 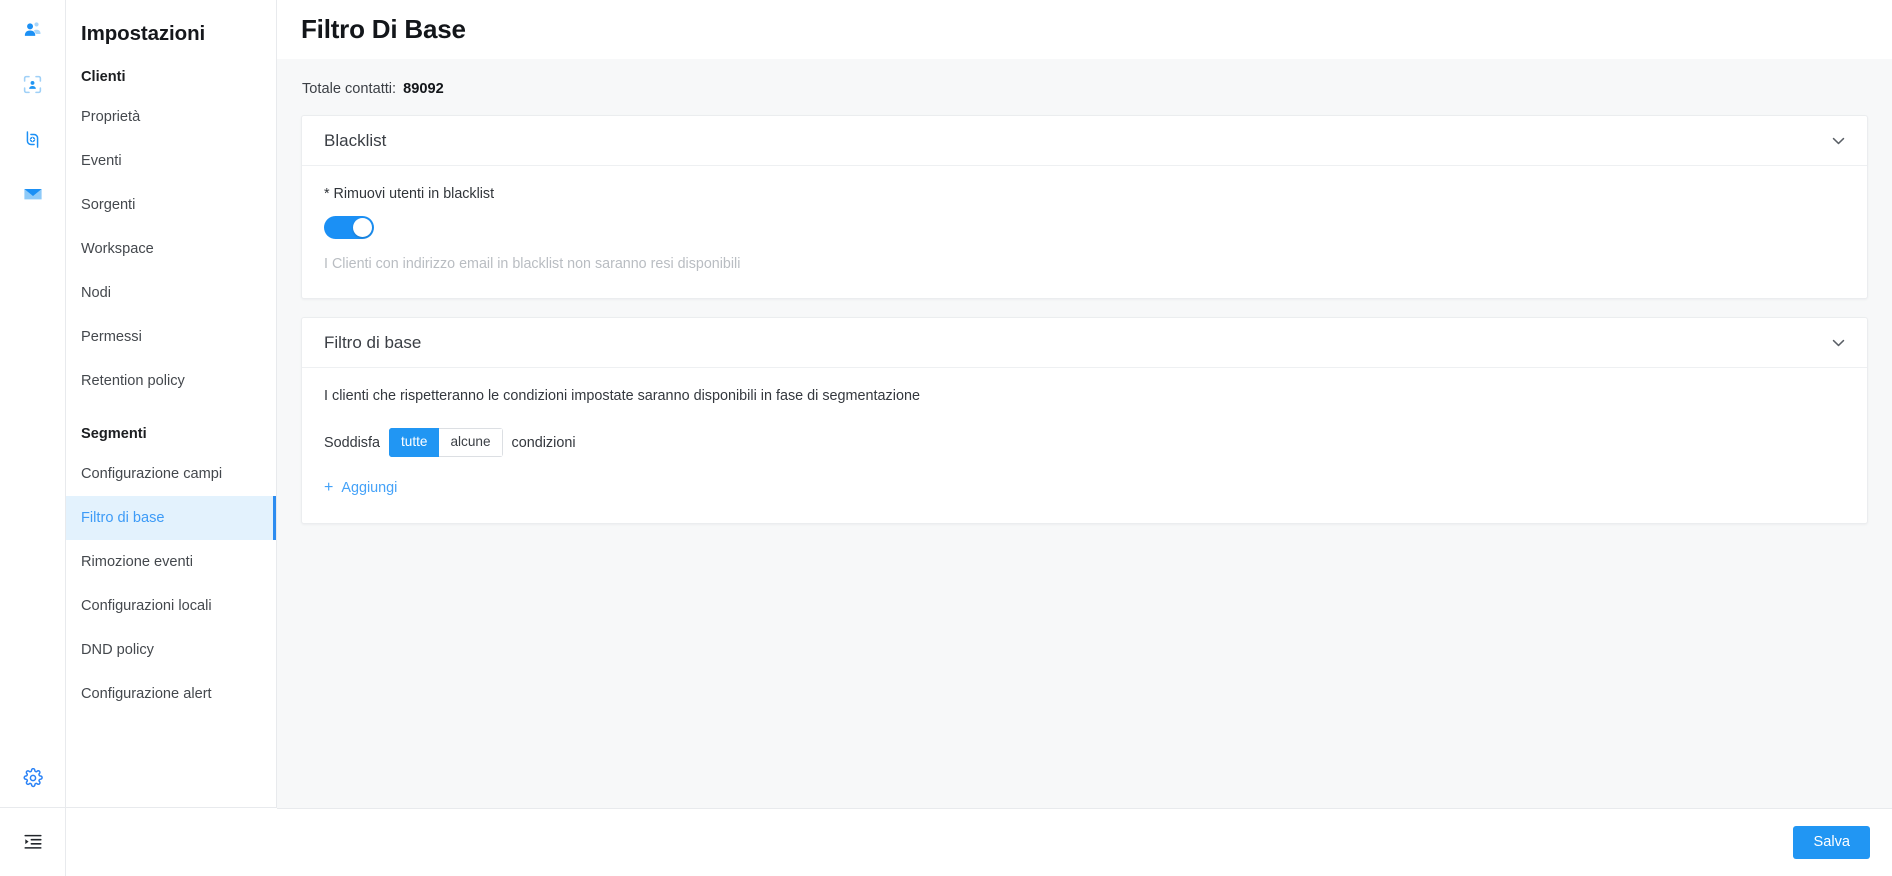 What do you see at coordinates (349, 227) in the screenshot?
I see `blacklist-toggle` at bounding box center [349, 227].